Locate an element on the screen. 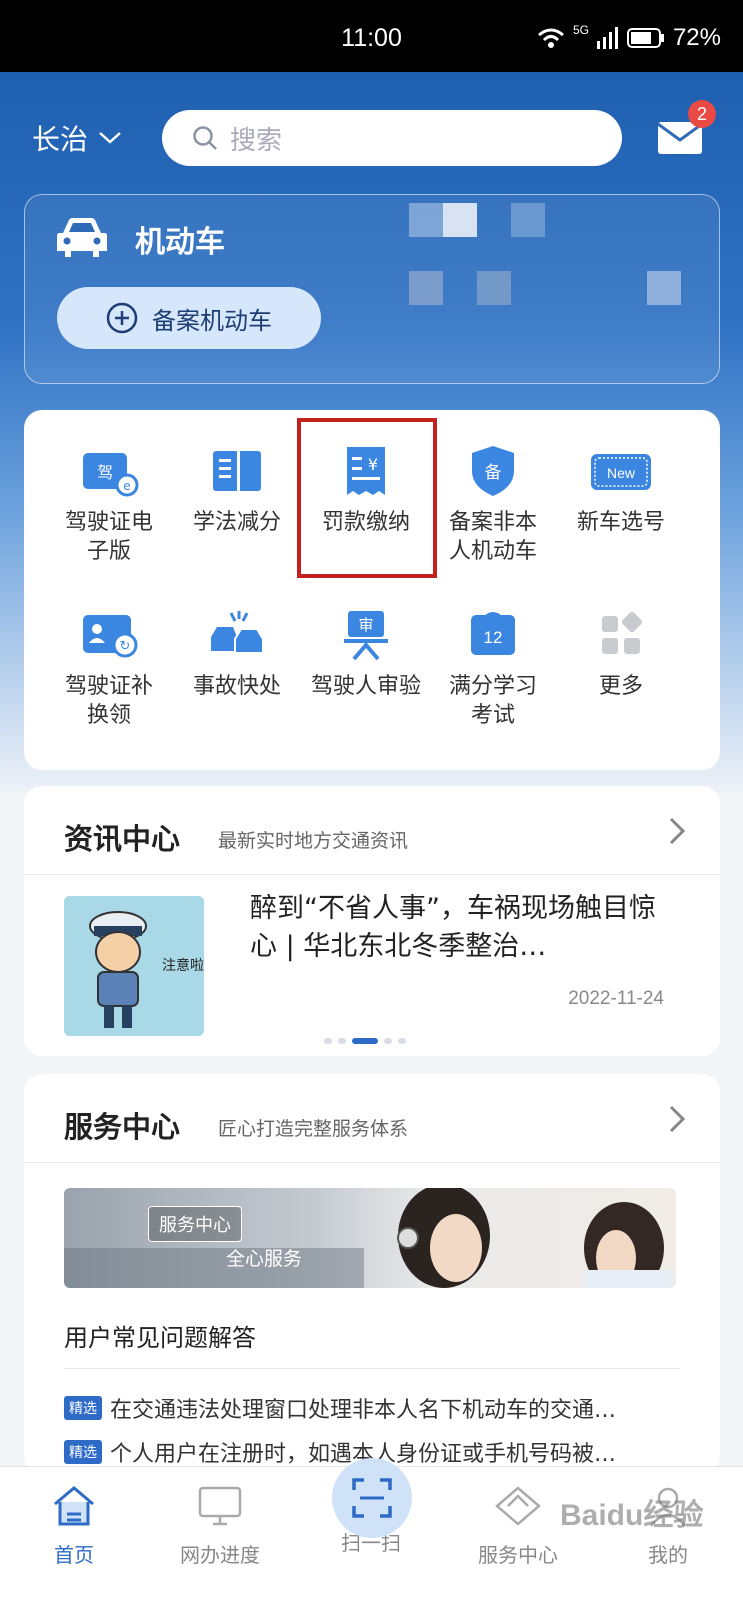 The width and height of the screenshot is (743, 1601). city-selector: 长治 is located at coordinates (77, 138).